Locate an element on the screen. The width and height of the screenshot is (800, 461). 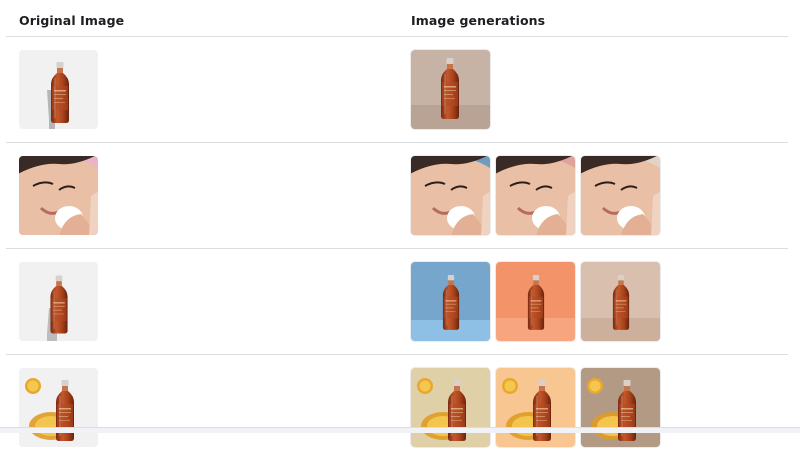
original-image-column-header: Original Image is located at coordinates (72, 20).